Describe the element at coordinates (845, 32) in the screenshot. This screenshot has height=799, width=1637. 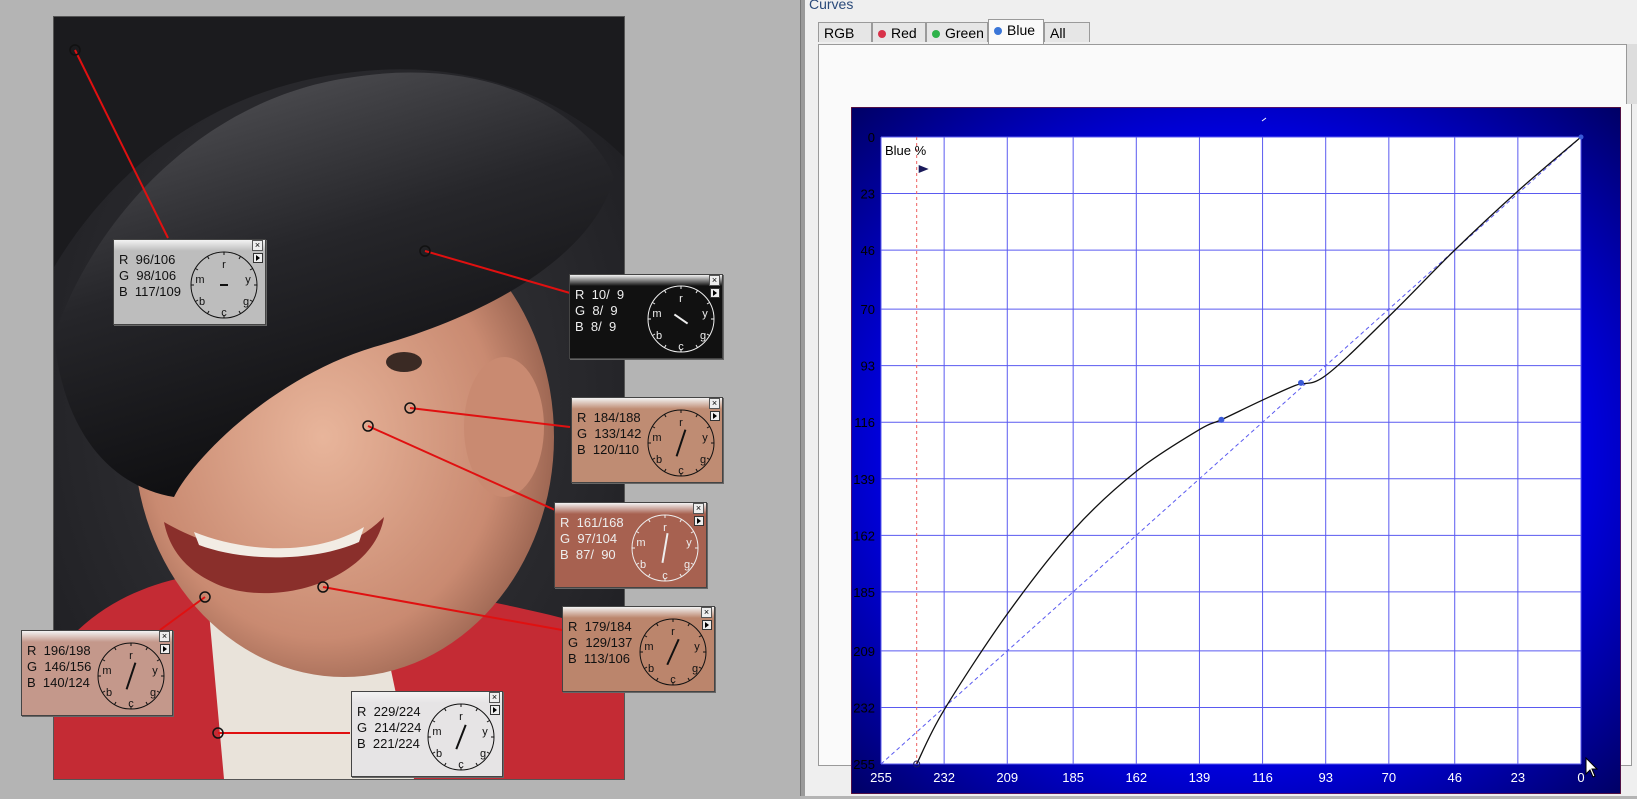
I see `tab-rgb: RGB` at that location.